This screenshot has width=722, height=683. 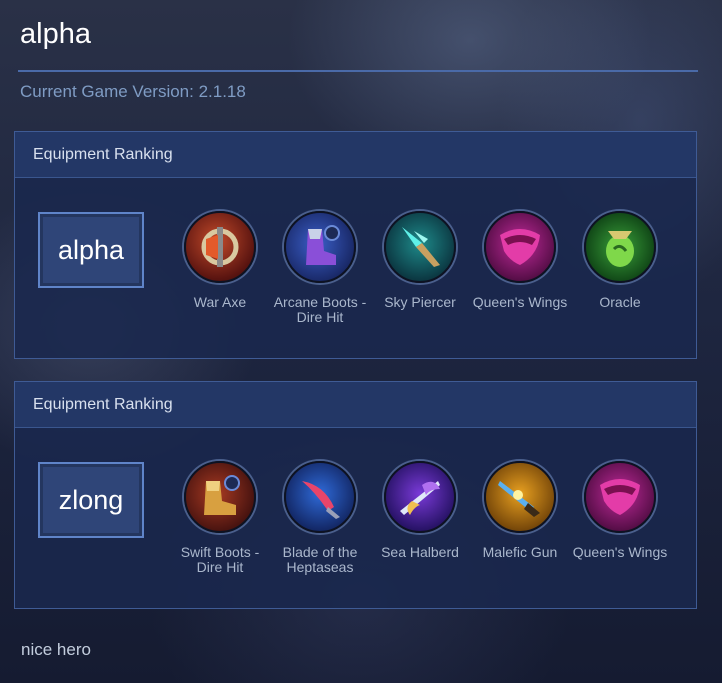 What do you see at coordinates (220, 247) in the screenshot?
I see `war-axe-icon` at bounding box center [220, 247].